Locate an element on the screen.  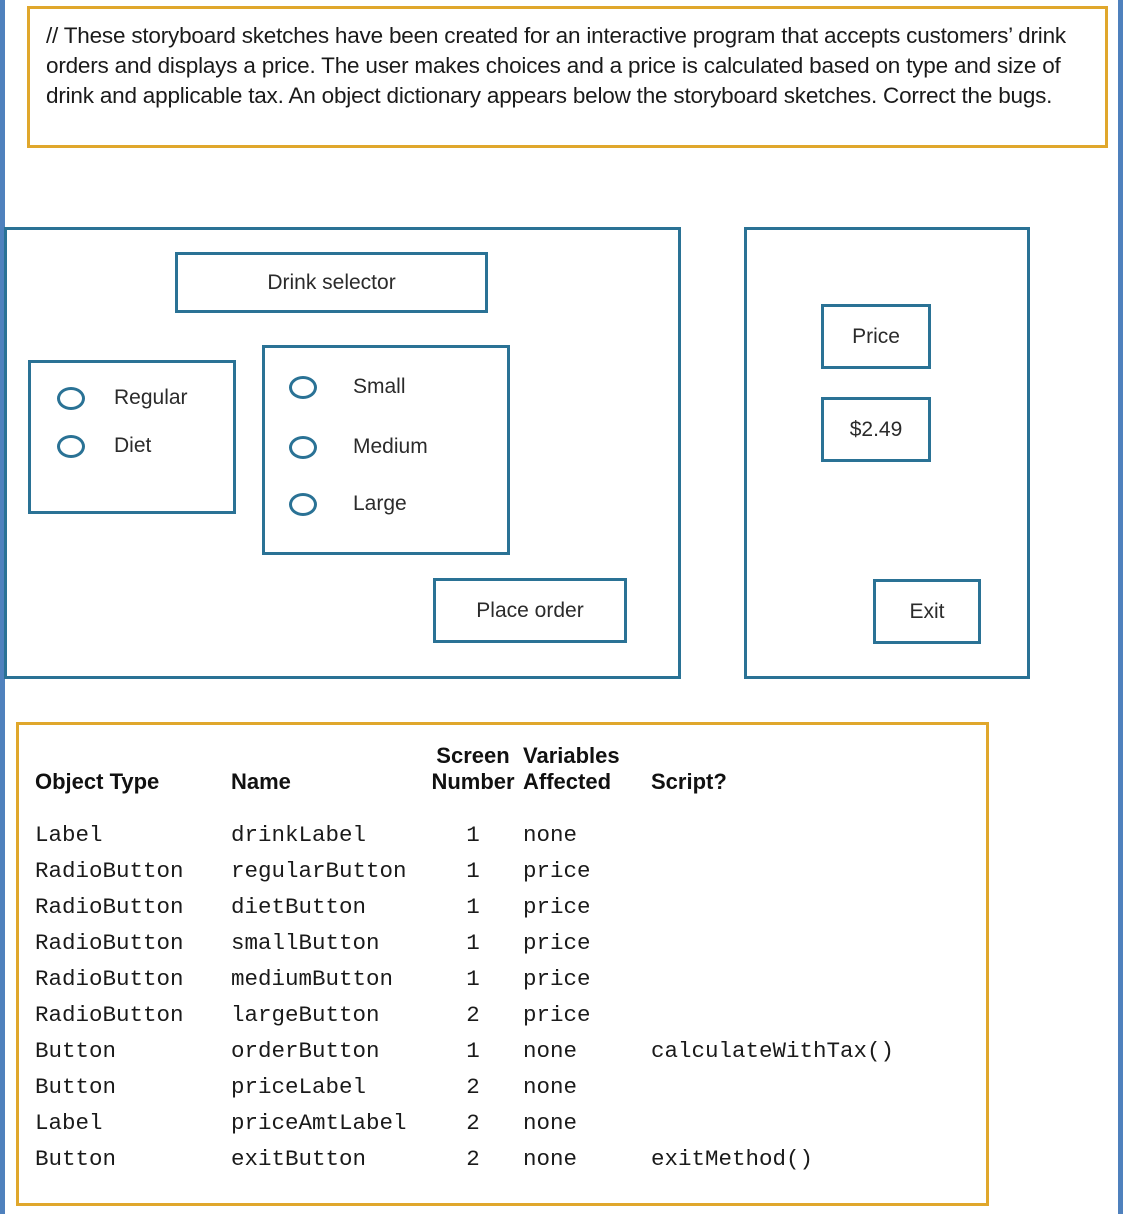
cell-script: calculateWithTax() is located at coordinates (773, 1051).